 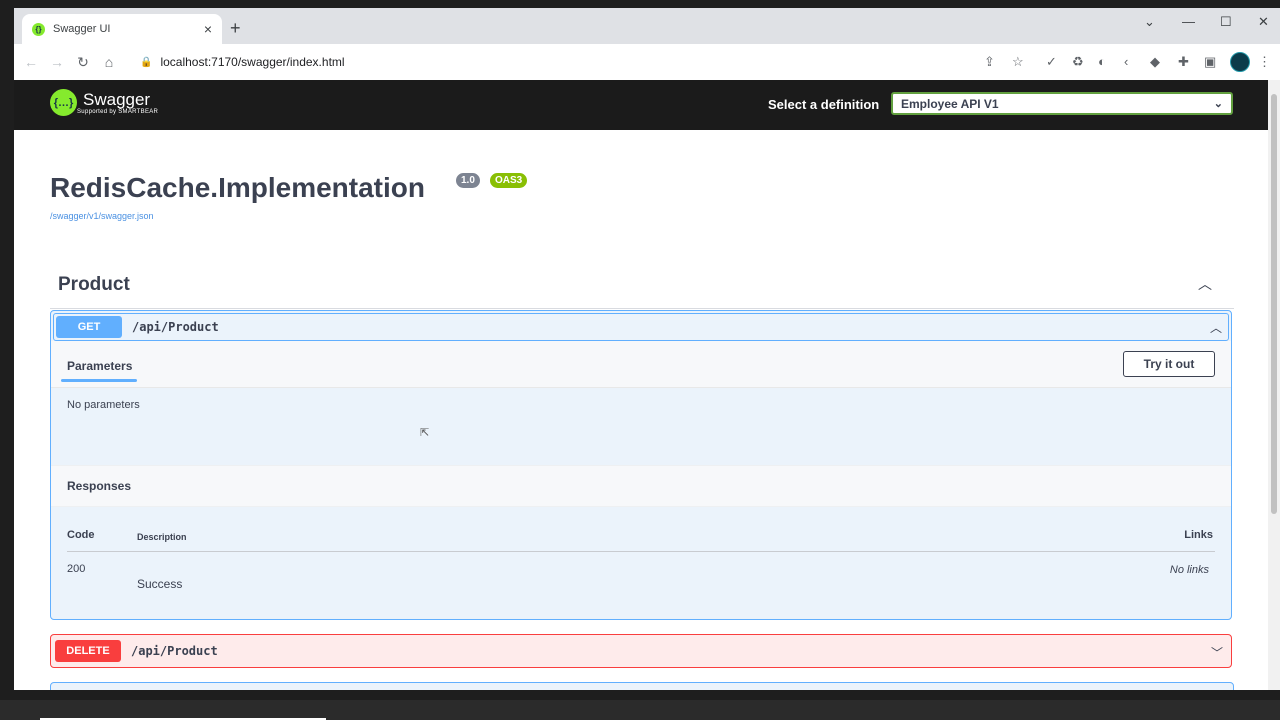 I want to click on tag-heading-product: Product, so click(x=94, y=285).